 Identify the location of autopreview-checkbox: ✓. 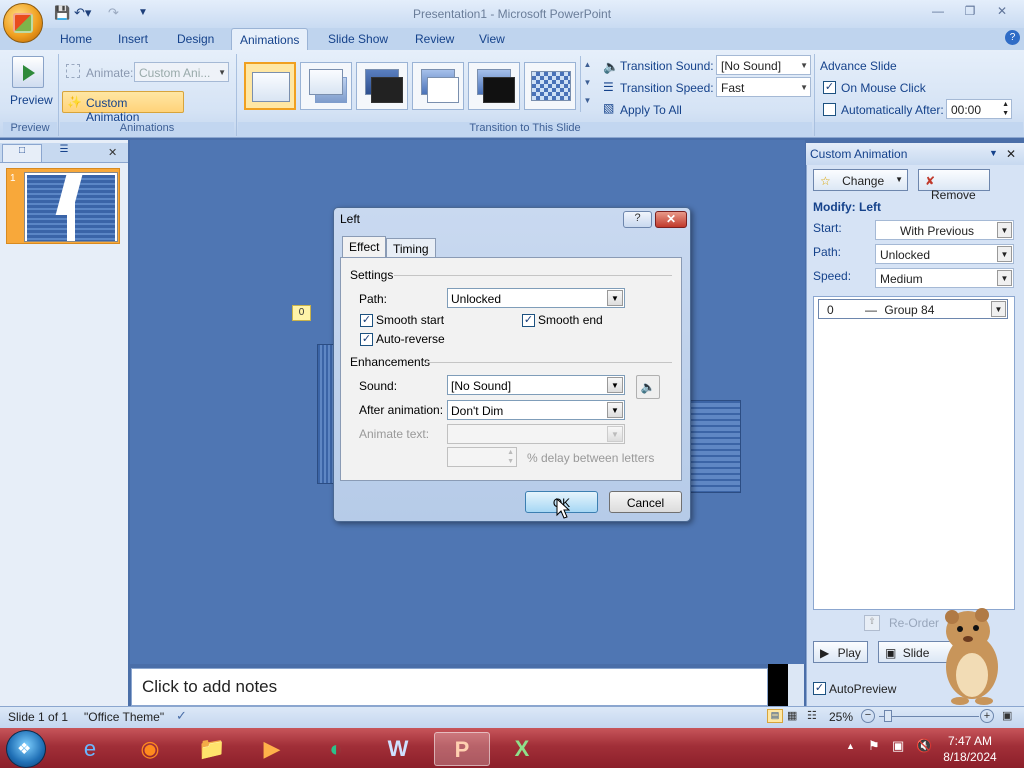
(819, 688).